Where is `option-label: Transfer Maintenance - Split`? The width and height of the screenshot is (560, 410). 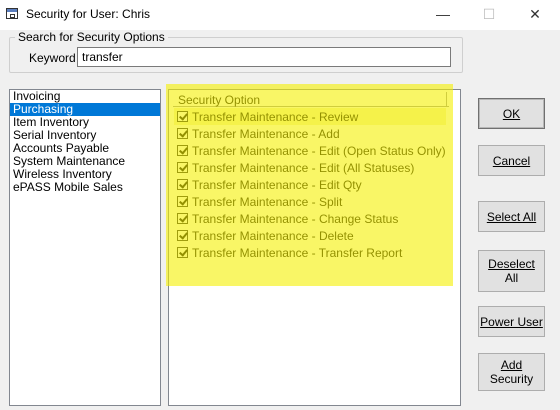
option-label: Transfer Maintenance - Split is located at coordinates (267, 202).